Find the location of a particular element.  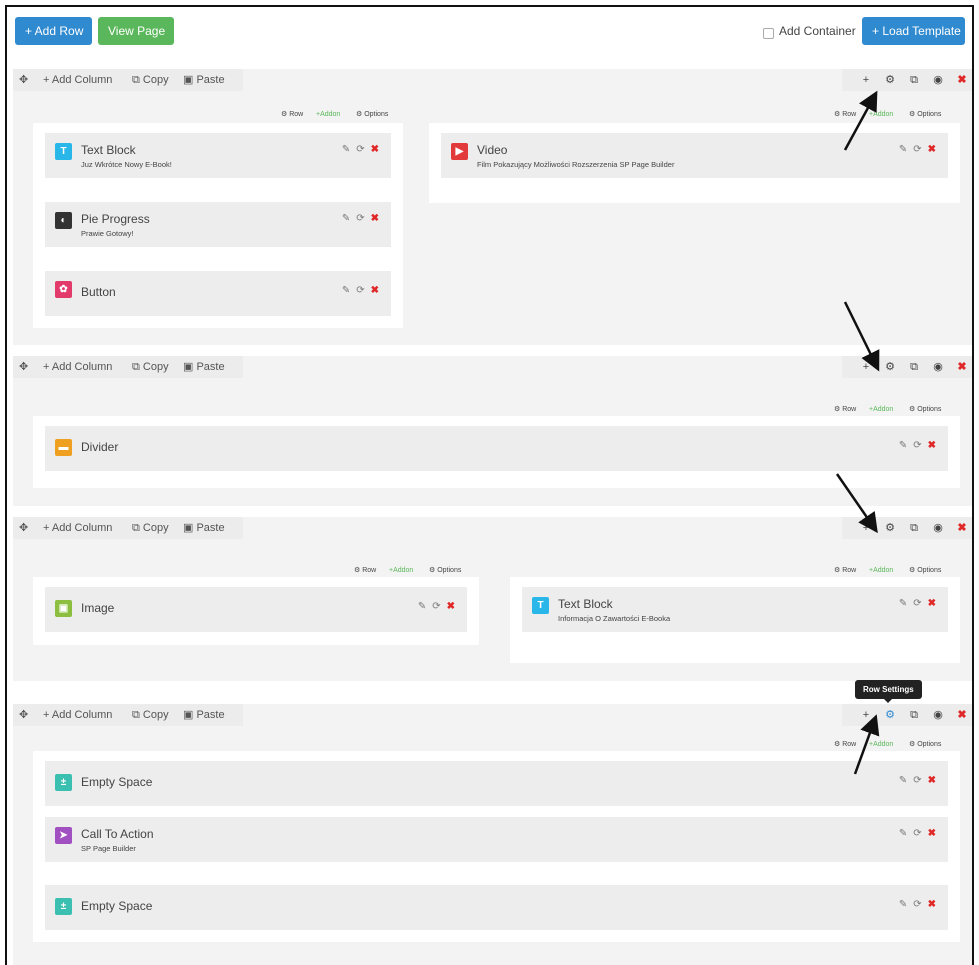

addon-pie-progress: ◐ Pie Progress Prawie Gotowy! ✎ ⟳ ✖ is located at coordinates (218, 224).